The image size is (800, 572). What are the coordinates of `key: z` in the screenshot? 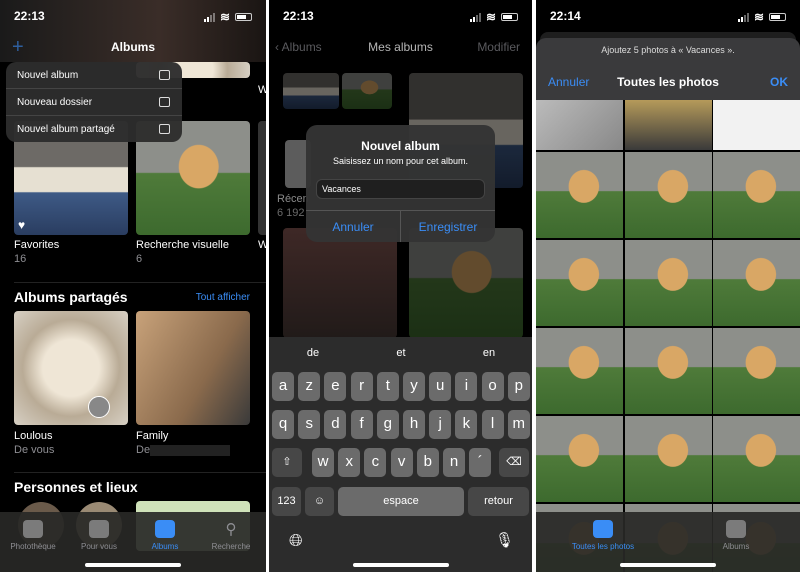 It's located at (309, 386).